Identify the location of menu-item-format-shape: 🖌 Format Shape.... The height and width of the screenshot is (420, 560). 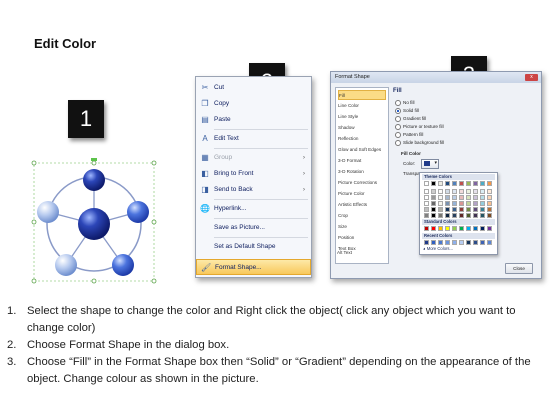
(253, 267).